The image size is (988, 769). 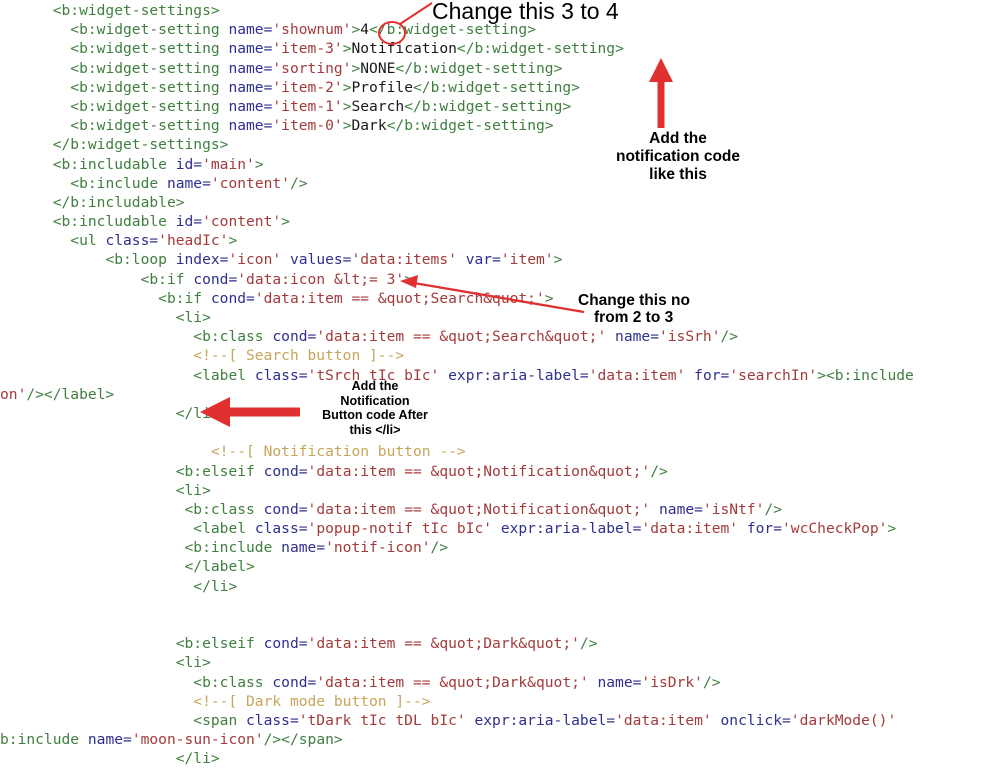 I want to click on code-token-txt: Search, so click(x=378, y=106).